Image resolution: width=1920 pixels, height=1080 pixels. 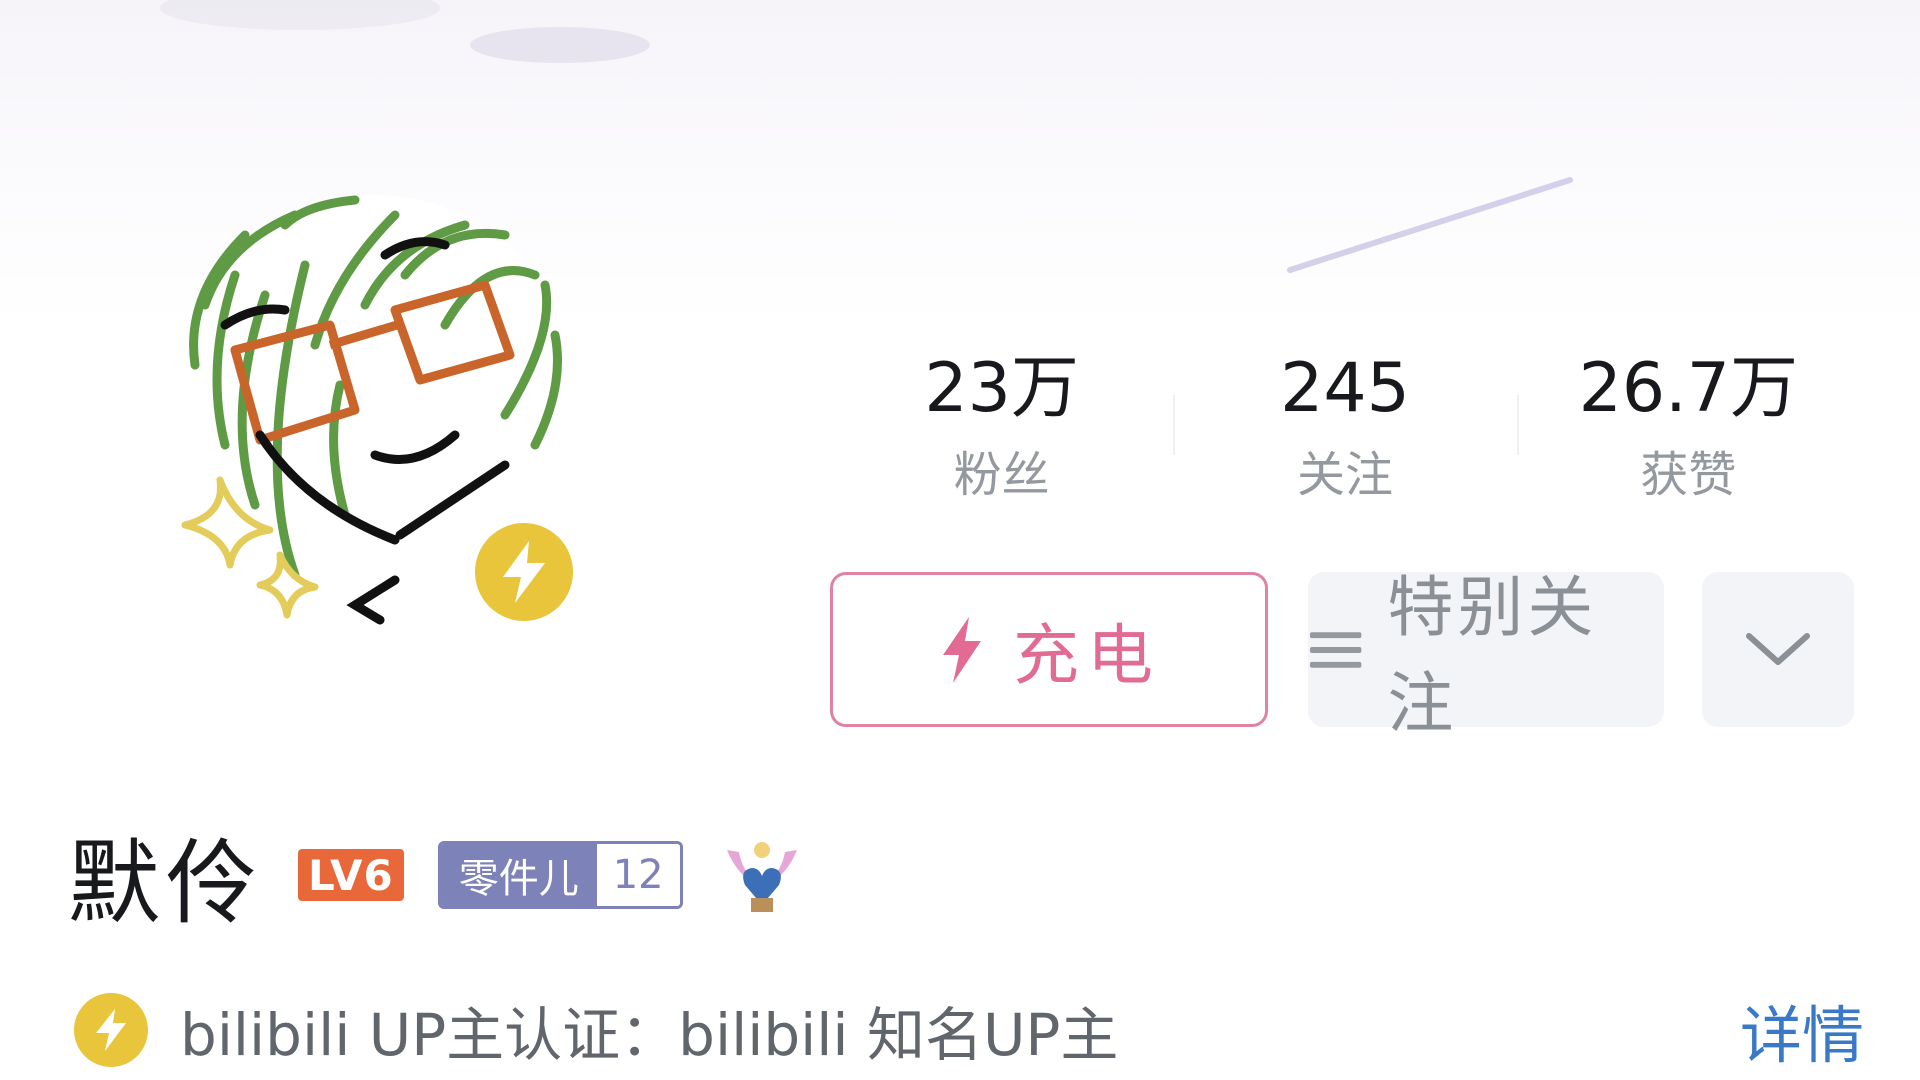 I want to click on user-name-row: 默伶 LV6 零件儿 12, so click(x=437, y=878).